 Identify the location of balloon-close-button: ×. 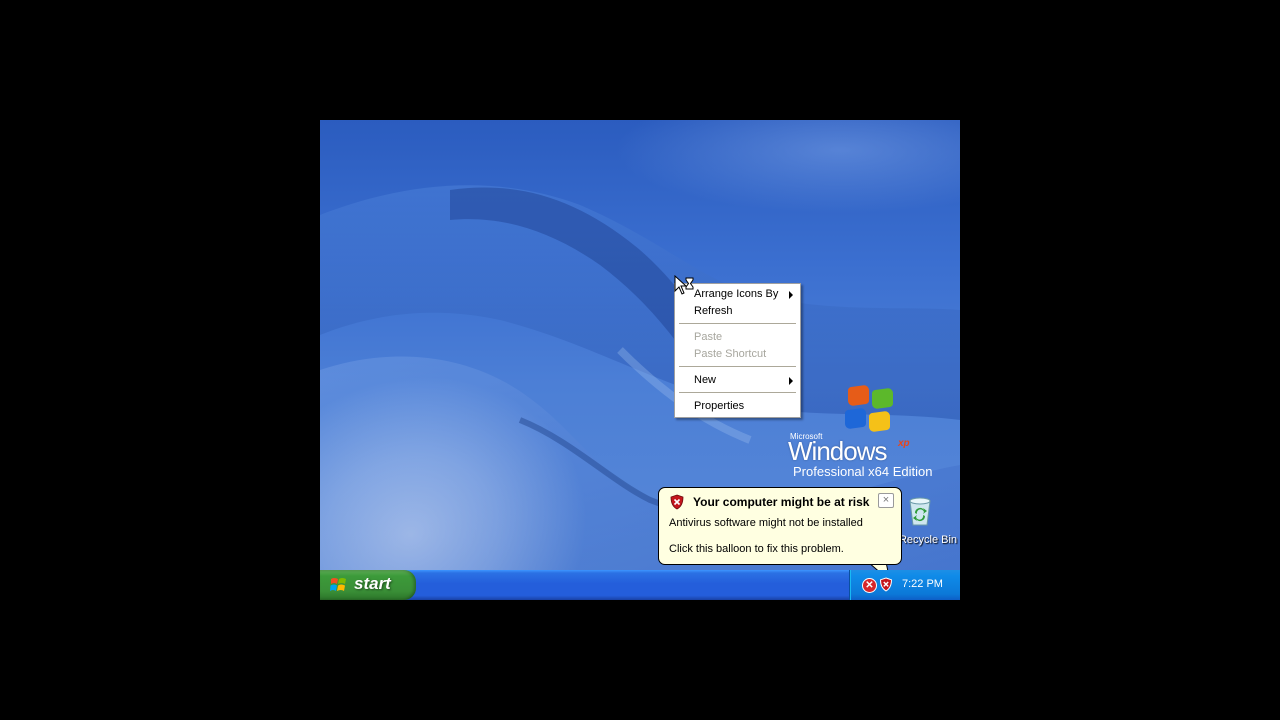
(886, 500).